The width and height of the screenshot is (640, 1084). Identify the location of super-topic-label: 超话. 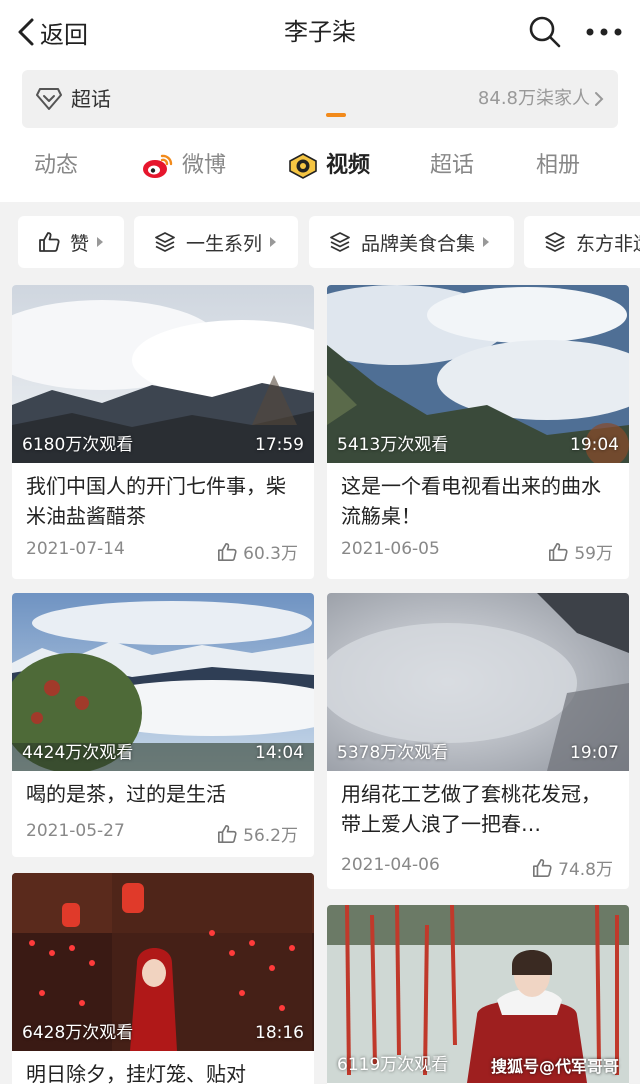
(91, 99).